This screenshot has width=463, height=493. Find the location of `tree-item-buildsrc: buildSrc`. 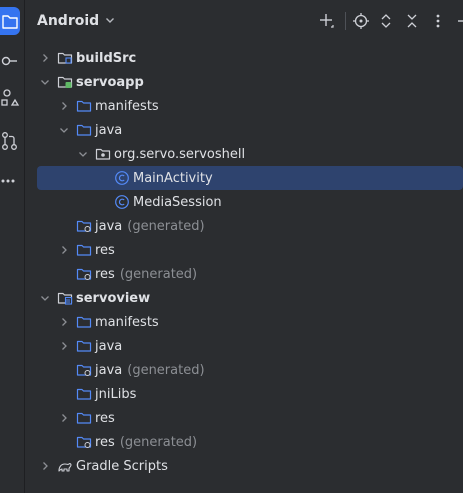

tree-item-buildsrc: buildSrc is located at coordinates (250, 58).